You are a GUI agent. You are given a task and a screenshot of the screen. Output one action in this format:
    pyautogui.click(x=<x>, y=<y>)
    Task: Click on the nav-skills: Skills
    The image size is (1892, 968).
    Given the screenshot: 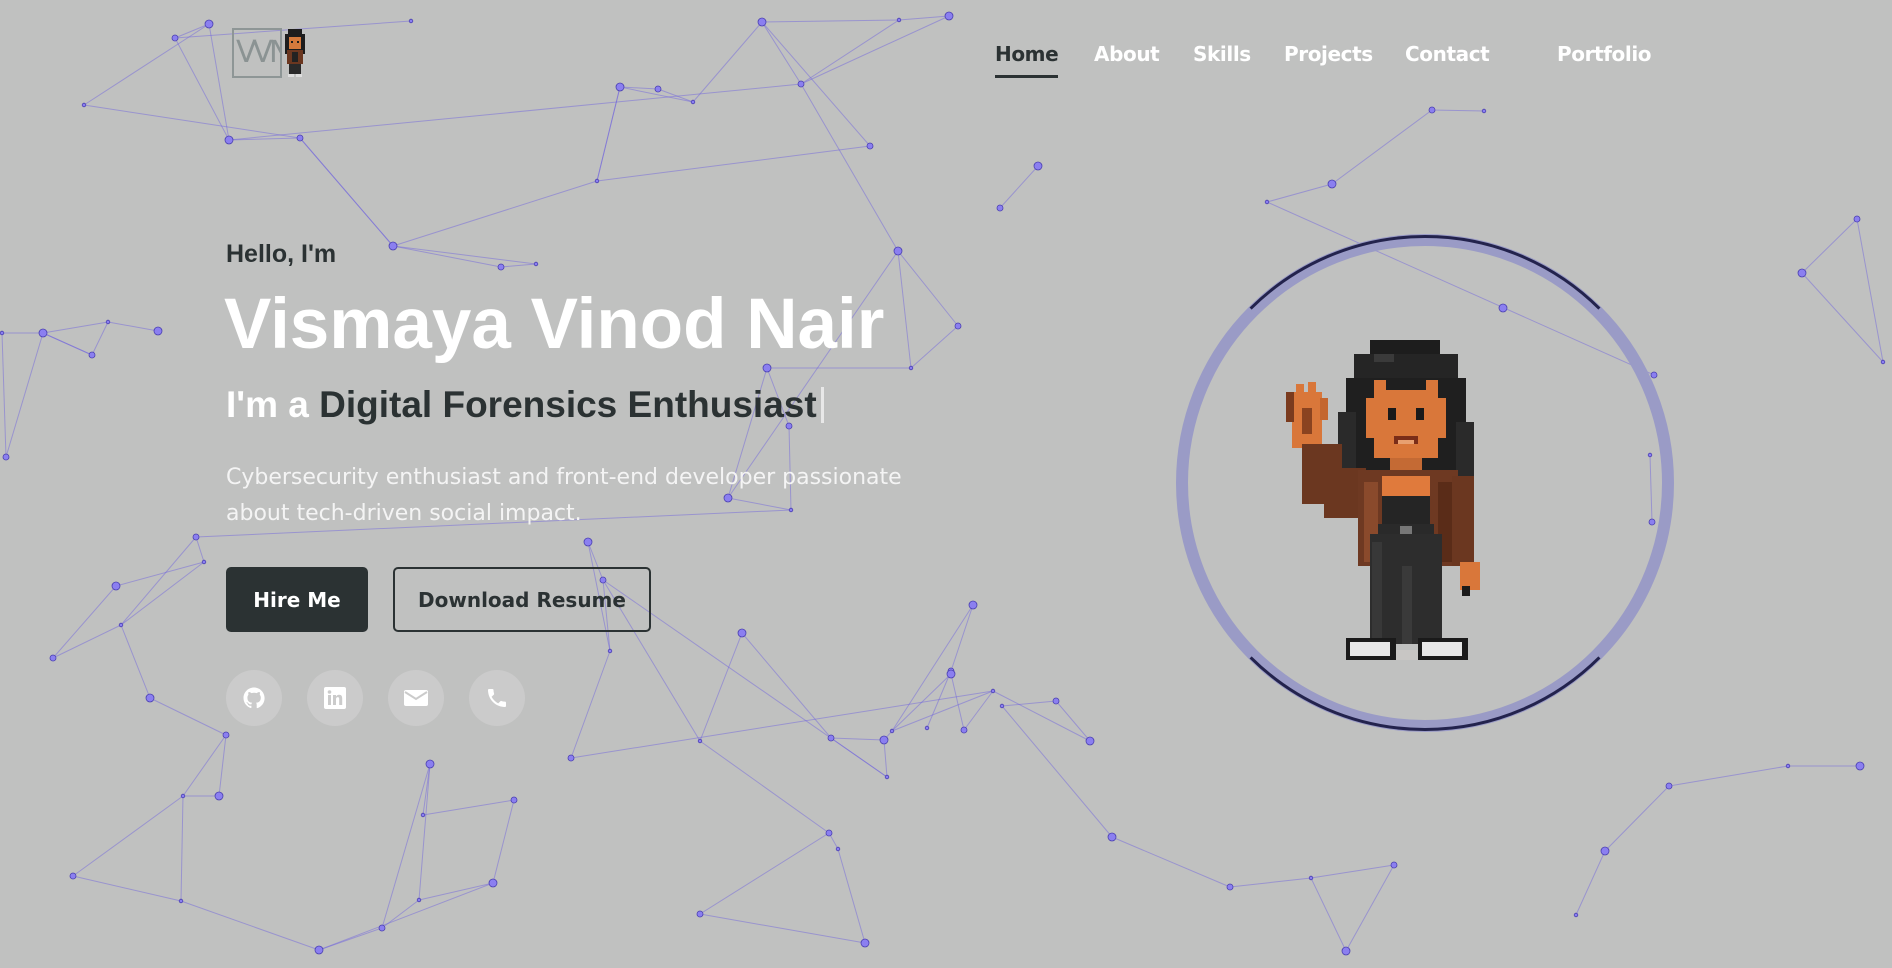 What is the action you would take?
    pyautogui.click(x=1222, y=54)
    